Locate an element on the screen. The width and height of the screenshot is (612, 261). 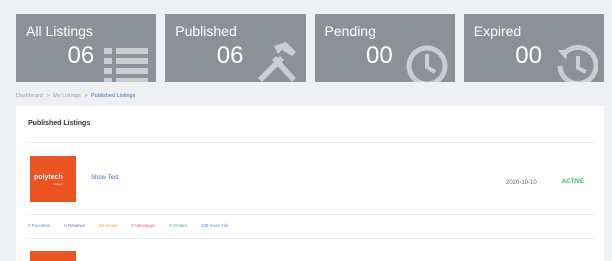
status-badge: ACTIVE is located at coordinates (573, 182).